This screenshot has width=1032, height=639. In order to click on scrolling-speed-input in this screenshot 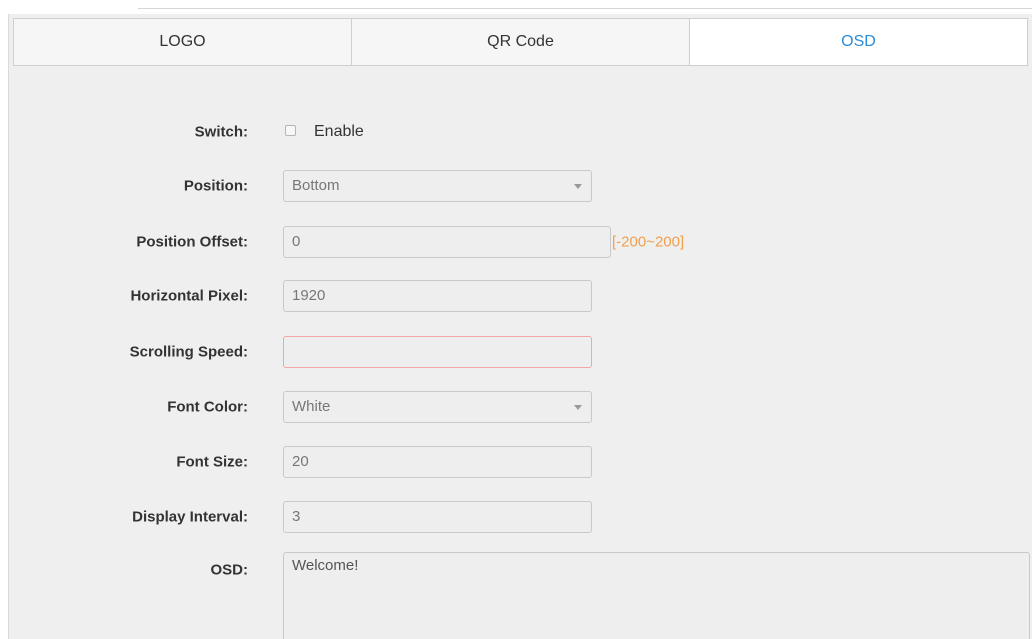, I will do `click(437, 352)`.